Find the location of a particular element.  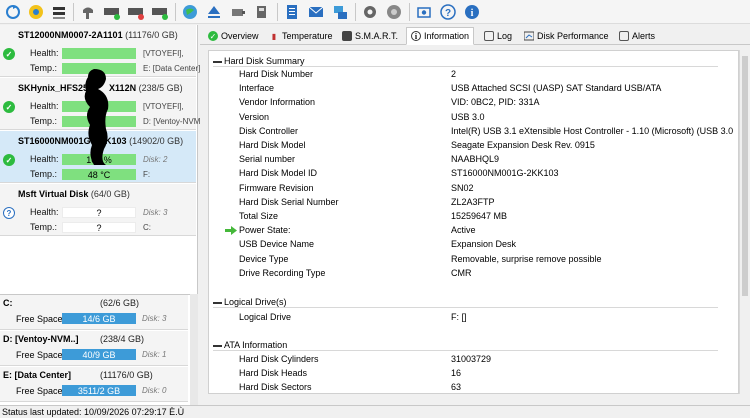

tab-alerts: Alerts is located at coordinates (637, 36).